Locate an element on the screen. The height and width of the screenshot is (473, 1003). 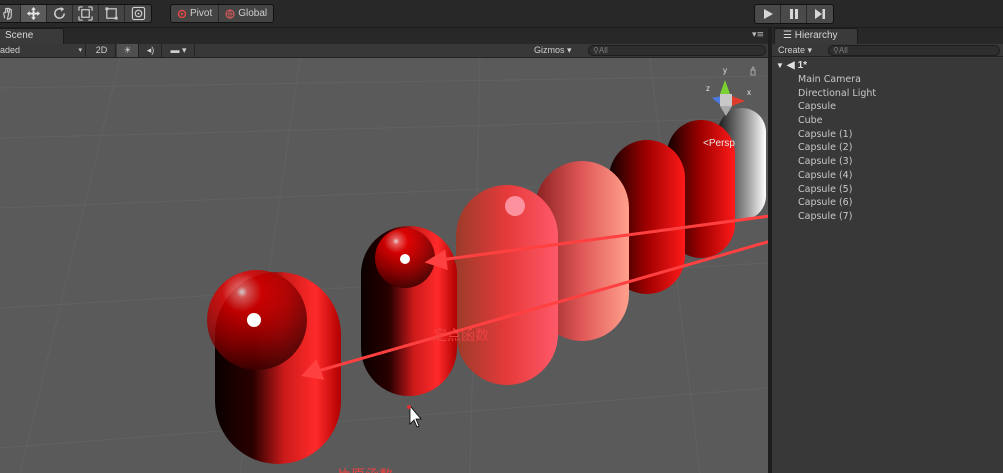
scene-toolbar: aded ▾ 2D ☀ ◂) ▬ ▾ Gizmos ▾ ⚲All is located at coordinates (384, 51).